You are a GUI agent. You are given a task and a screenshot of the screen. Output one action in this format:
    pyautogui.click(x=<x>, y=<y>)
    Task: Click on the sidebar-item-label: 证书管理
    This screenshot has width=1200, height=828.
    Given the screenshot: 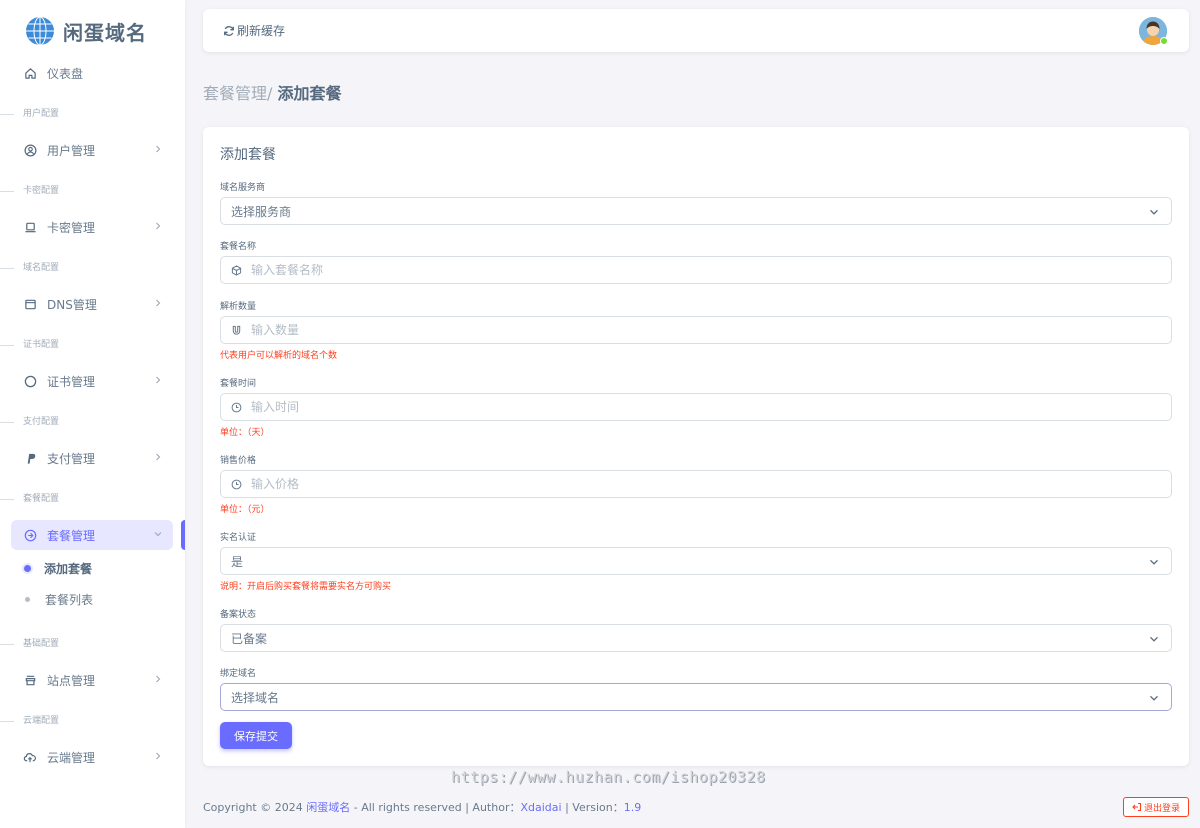 What is the action you would take?
    pyautogui.click(x=71, y=381)
    